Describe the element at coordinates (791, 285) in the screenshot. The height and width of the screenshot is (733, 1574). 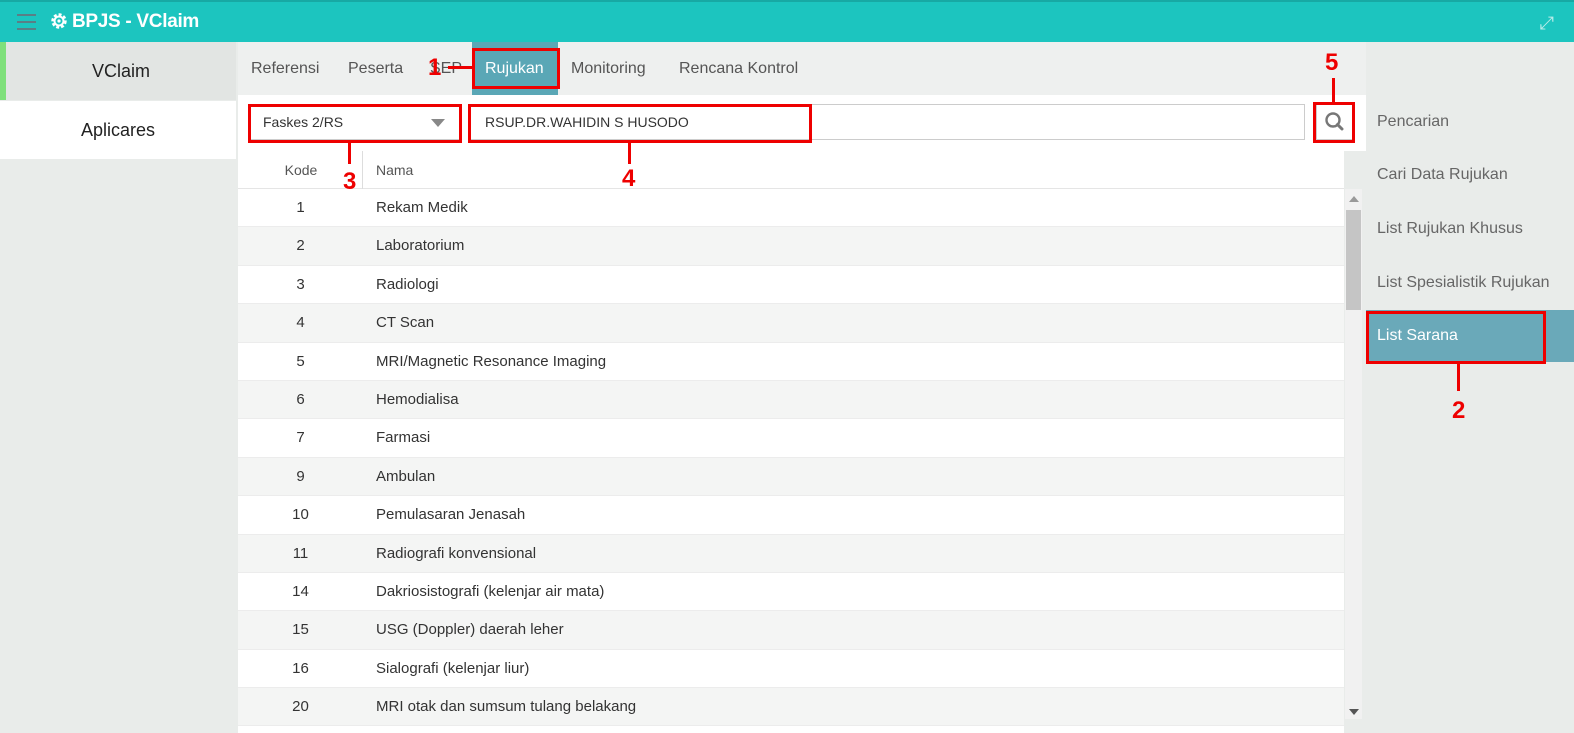
I see `table-row: 3 Radiologi` at that location.